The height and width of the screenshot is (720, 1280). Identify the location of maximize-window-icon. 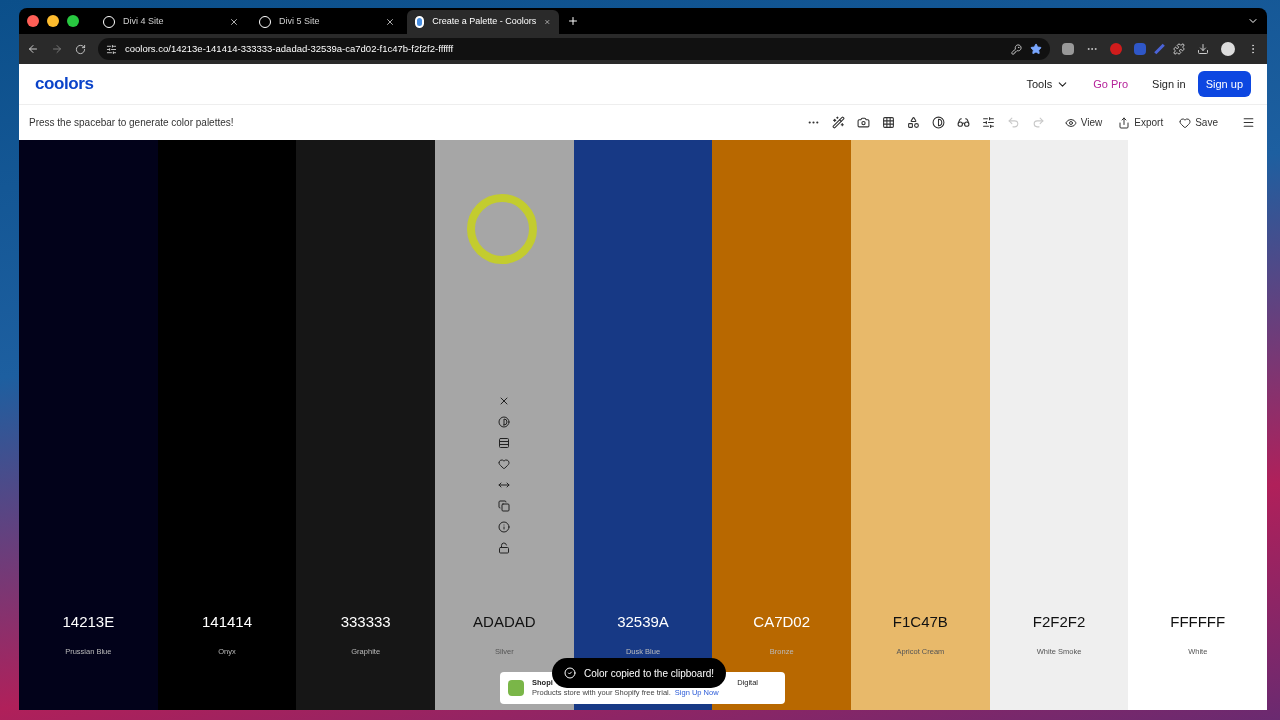
(73, 21).